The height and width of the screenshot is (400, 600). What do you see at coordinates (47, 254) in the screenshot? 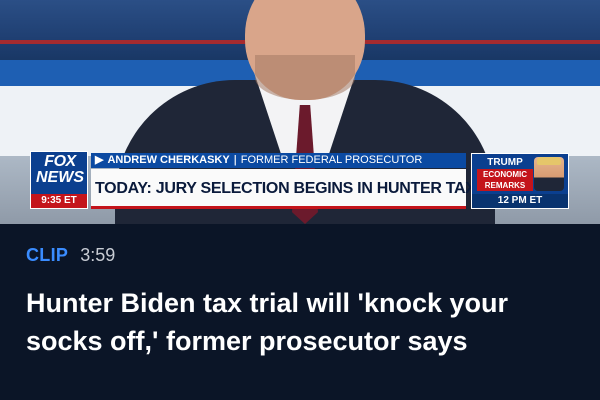
I see `clip-label: CLIP` at bounding box center [47, 254].